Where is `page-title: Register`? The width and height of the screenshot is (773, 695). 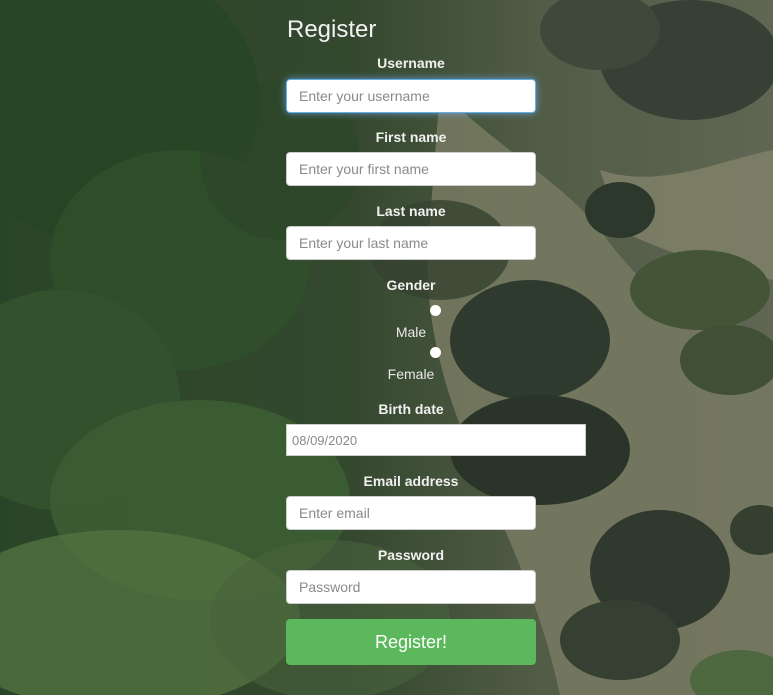 page-title: Register is located at coordinates (332, 29).